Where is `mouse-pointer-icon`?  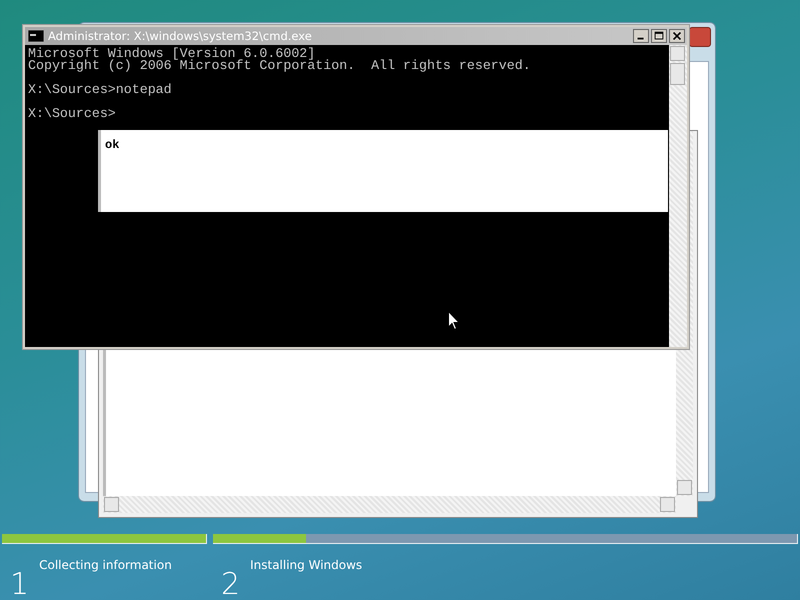
mouse-pointer-icon is located at coordinates (454, 321).